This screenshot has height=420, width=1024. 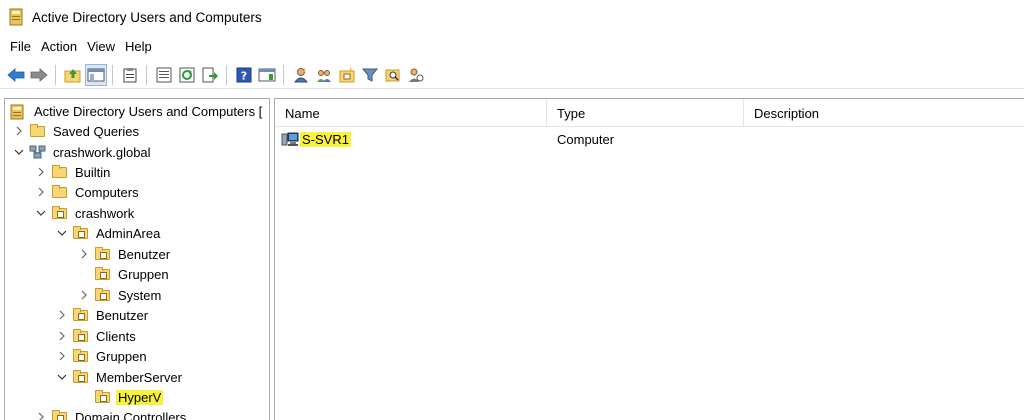 What do you see at coordinates (393, 75) in the screenshot?
I see `find-icon` at bounding box center [393, 75].